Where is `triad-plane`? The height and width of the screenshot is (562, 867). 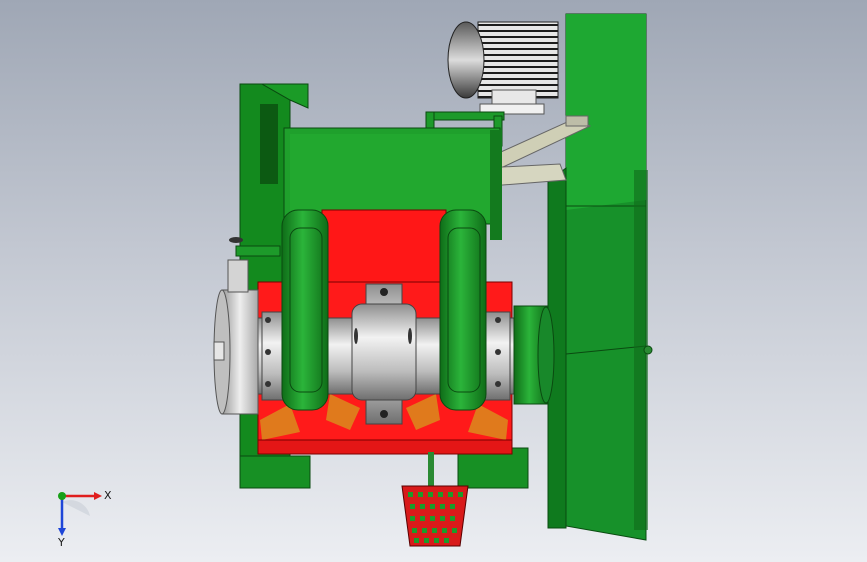 triad-plane is located at coordinates (76, 508).